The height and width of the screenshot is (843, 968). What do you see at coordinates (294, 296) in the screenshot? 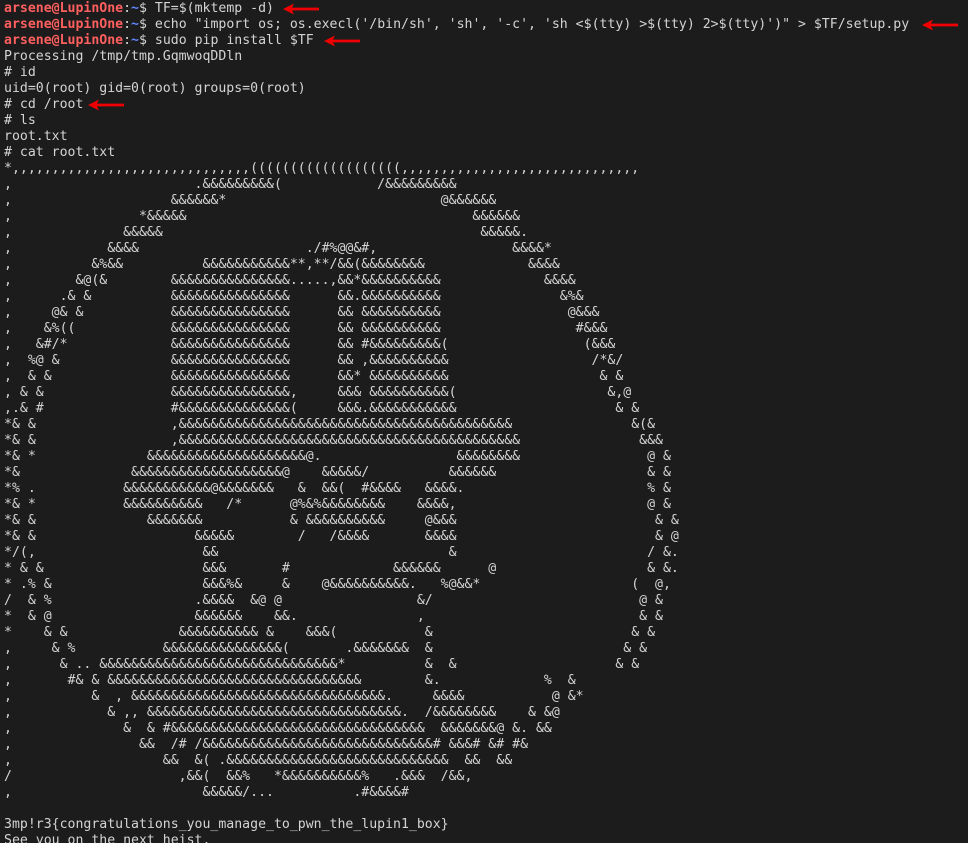
I see `output-line: , .& & &&&&&&&&&&&&&&& &&.&&&&&&&&&& &%&` at bounding box center [294, 296].